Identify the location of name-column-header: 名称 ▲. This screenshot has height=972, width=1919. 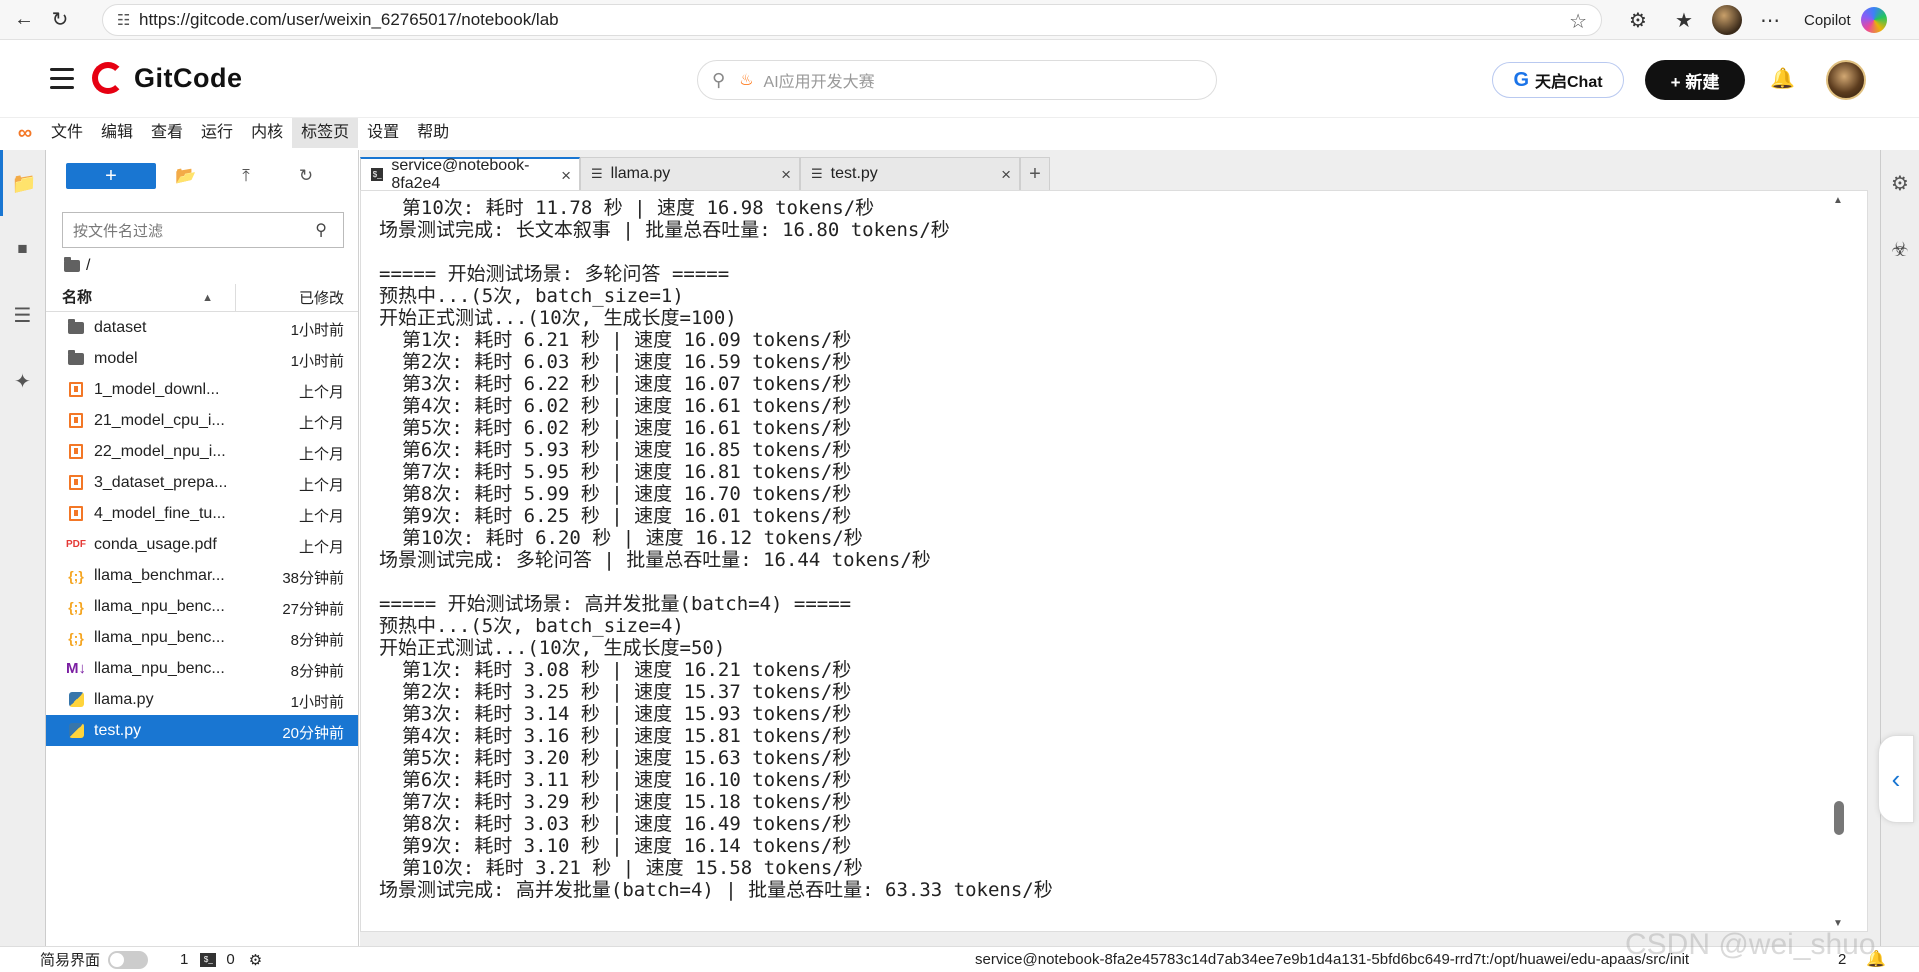
(141, 297).